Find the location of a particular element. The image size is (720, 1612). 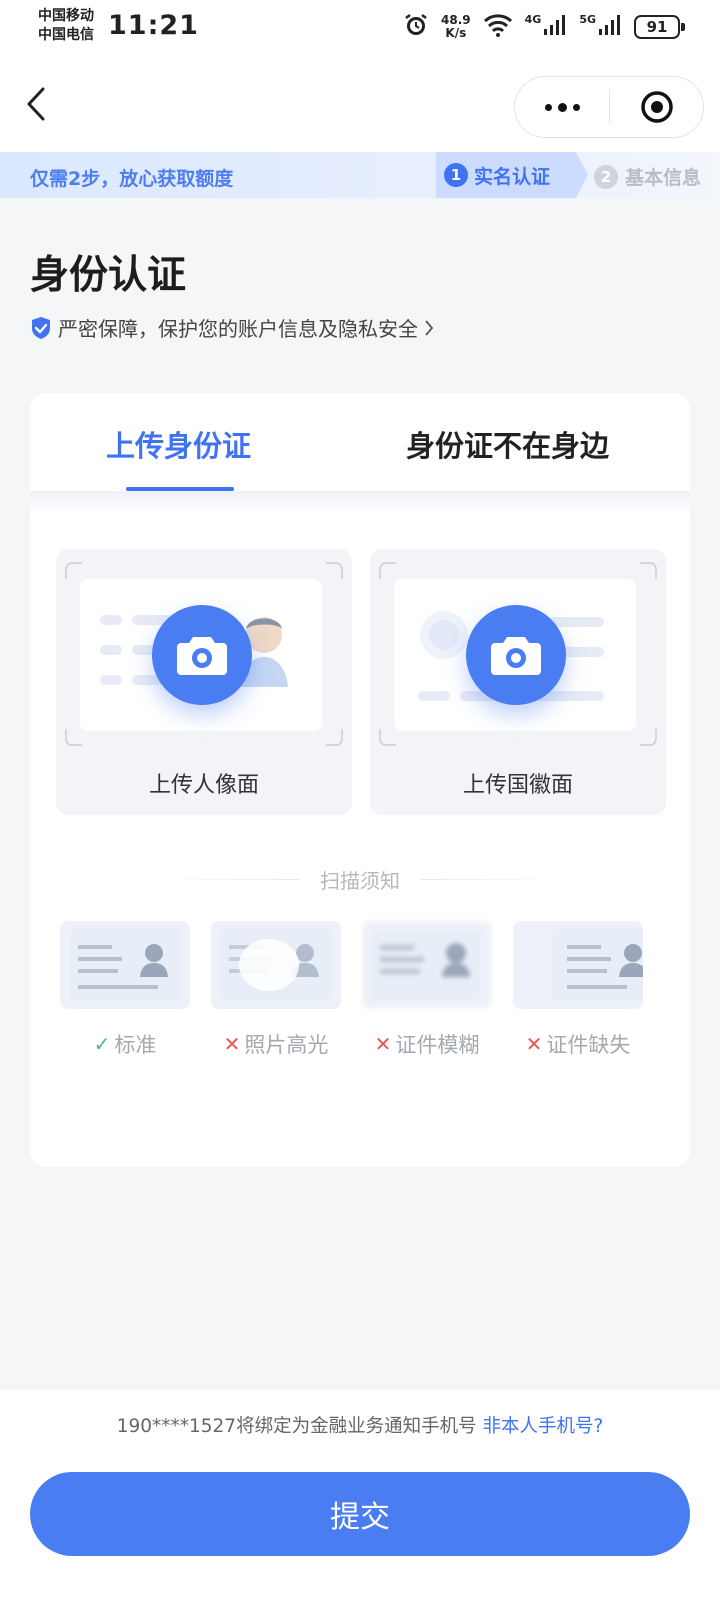

back-button is located at coordinates (36, 104).